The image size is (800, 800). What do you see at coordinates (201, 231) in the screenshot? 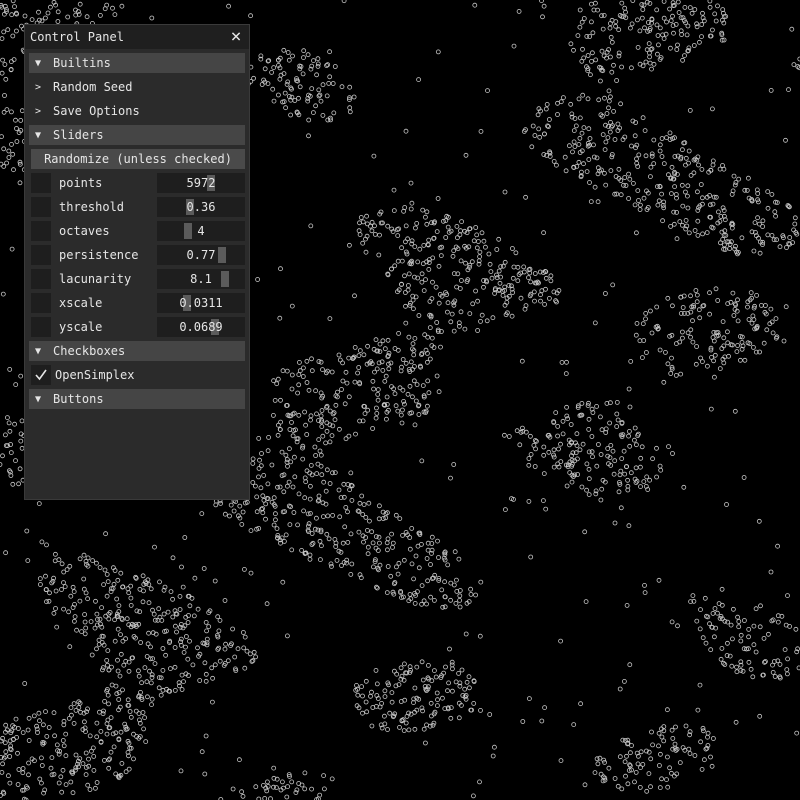
I see `slider-octaves: 4` at bounding box center [201, 231].